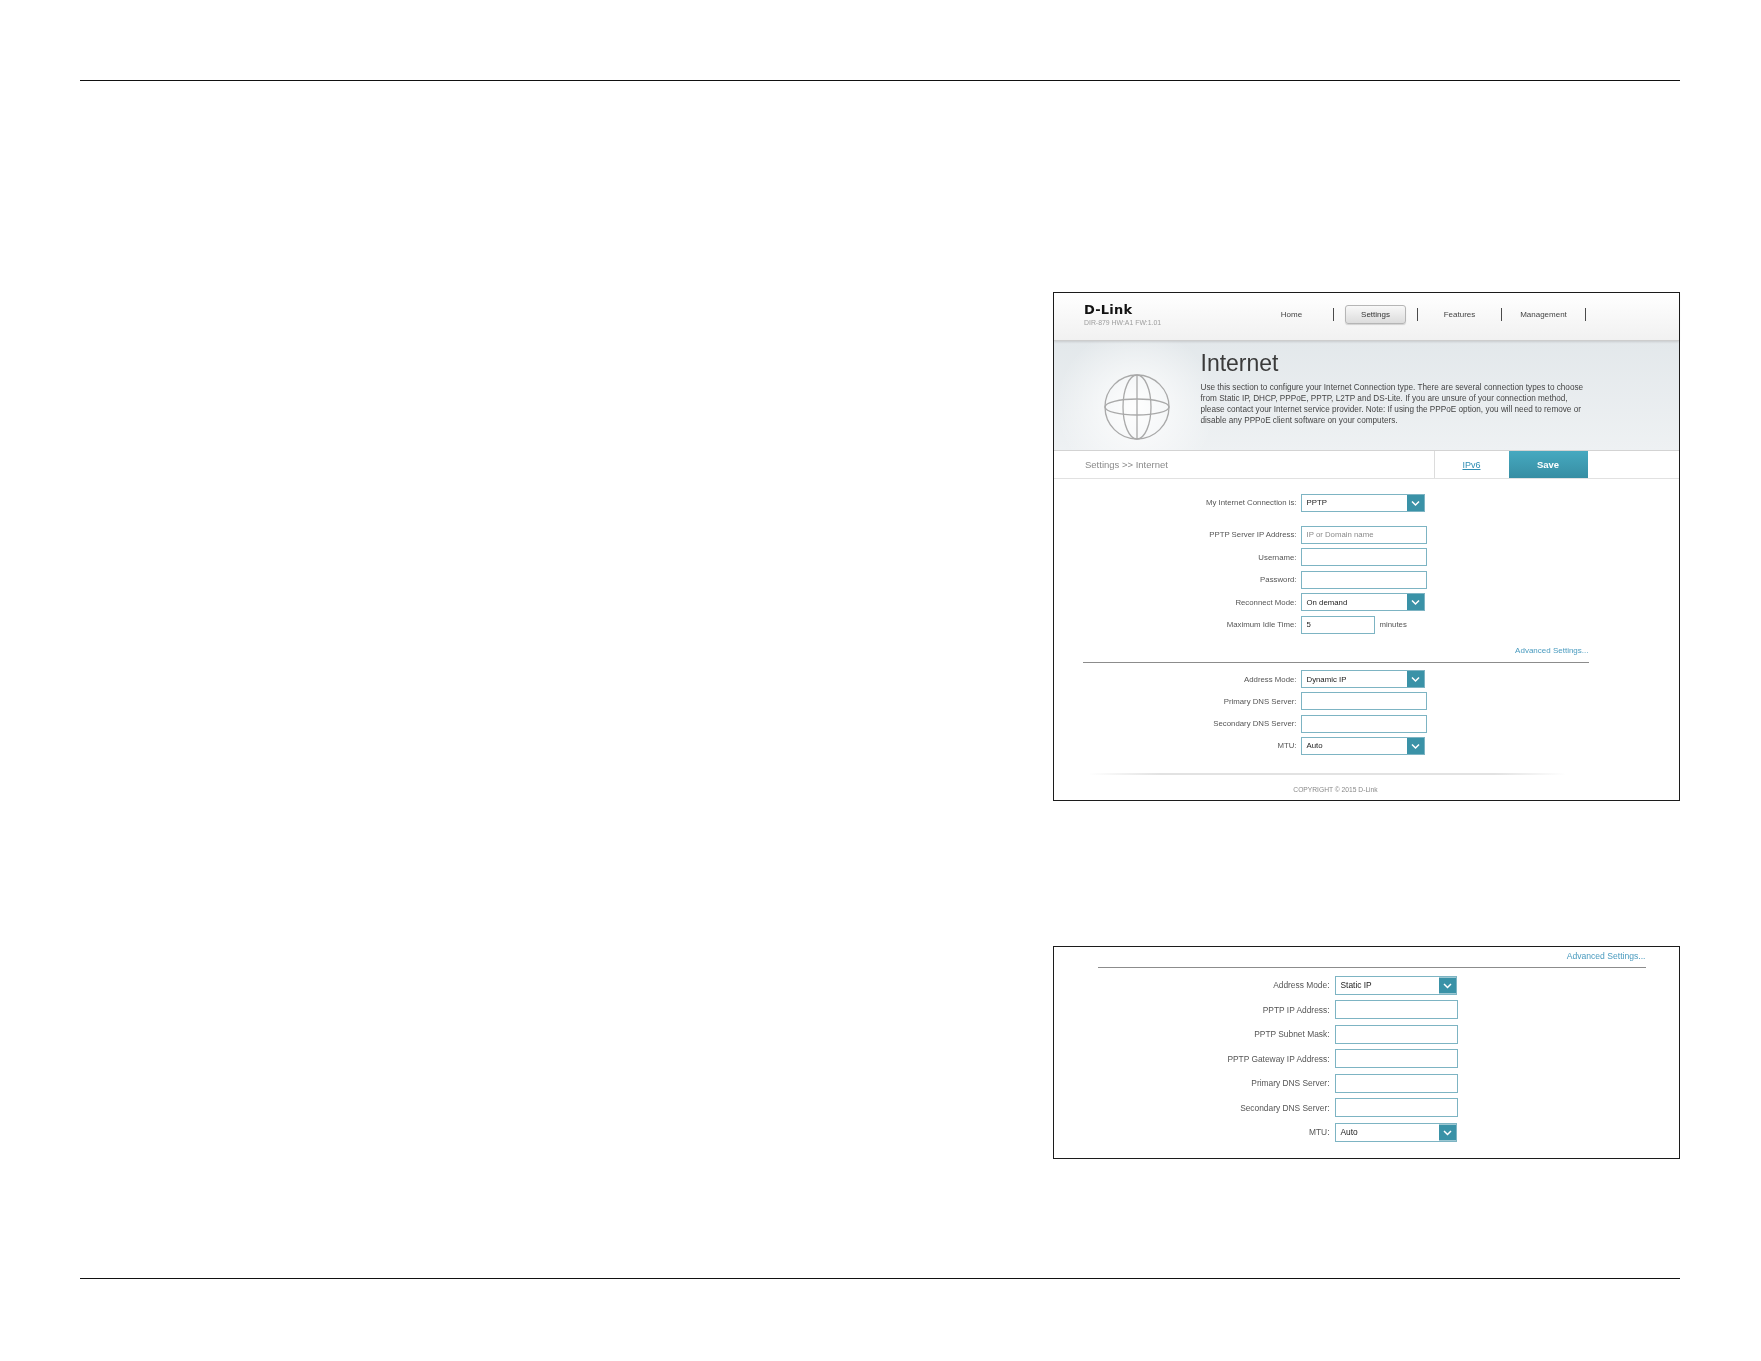 The image size is (1761, 1361). I want to click on dropdown: Static IP, so click(1395, 985).